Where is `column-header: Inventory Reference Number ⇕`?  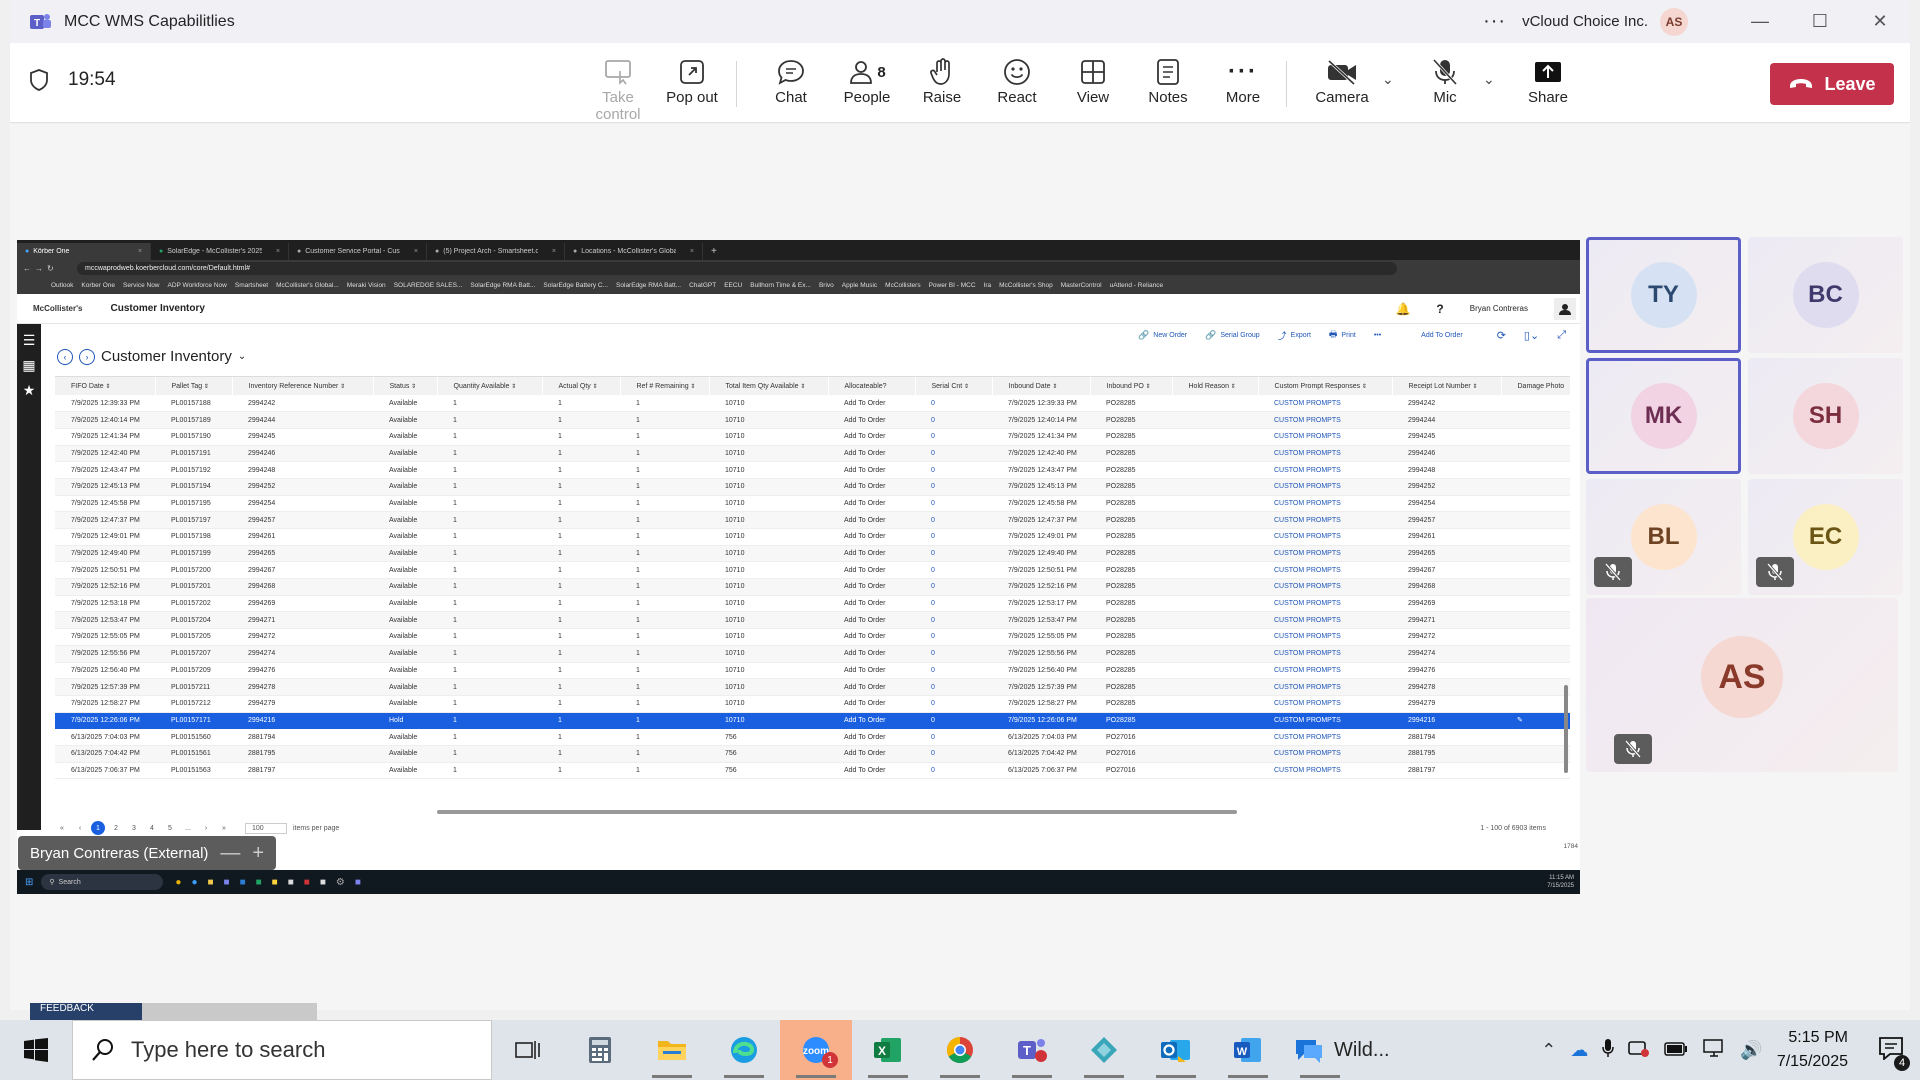 column-header: Inventory Reference Number ⇕ is located at coordinates (303, 386).